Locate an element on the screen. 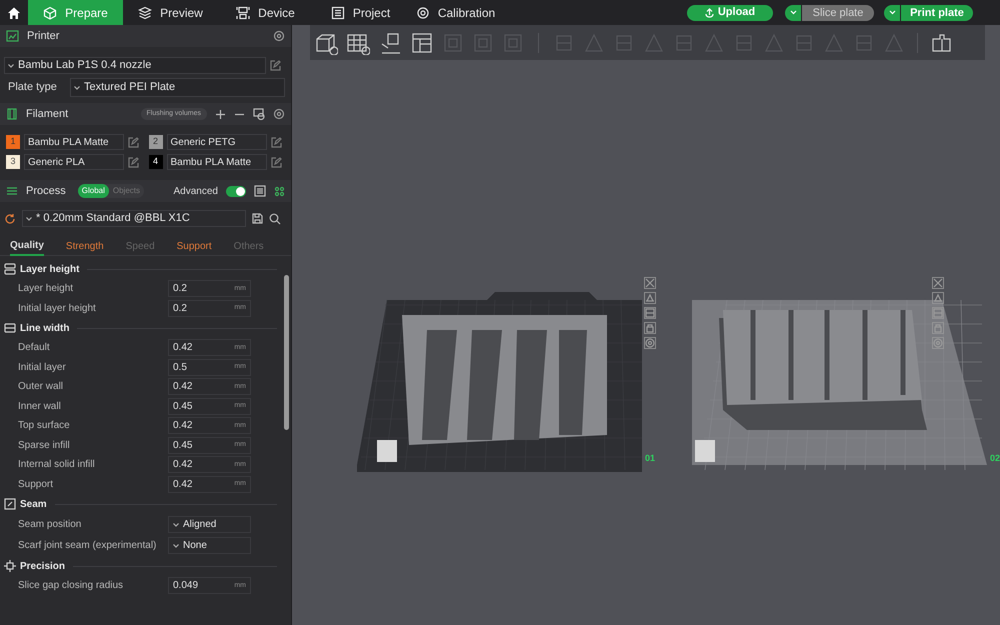 The image size is (1000, 625). filament-color-swatch: 3 is located at coordinates (13, 162).